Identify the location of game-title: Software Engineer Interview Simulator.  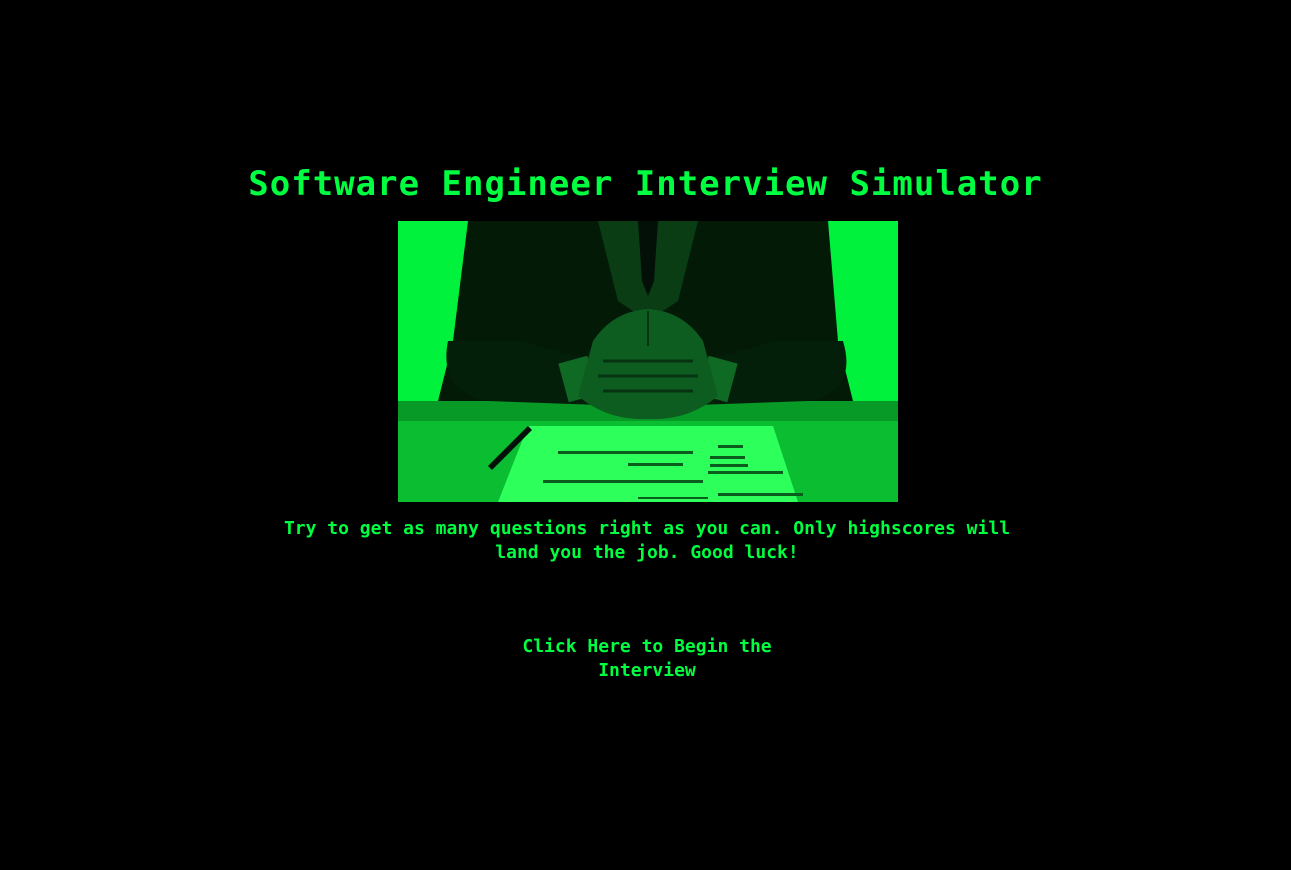
(645, 184).